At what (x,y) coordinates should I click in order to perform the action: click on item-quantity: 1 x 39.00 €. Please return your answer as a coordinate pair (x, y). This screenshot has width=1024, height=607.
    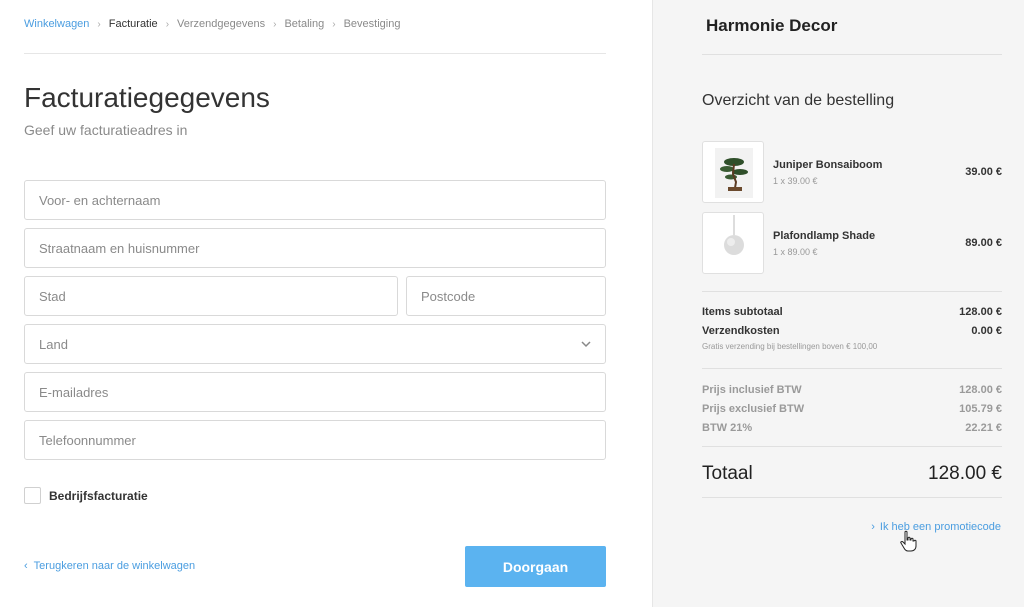
    Looking at the image, I should click on (795, 181).